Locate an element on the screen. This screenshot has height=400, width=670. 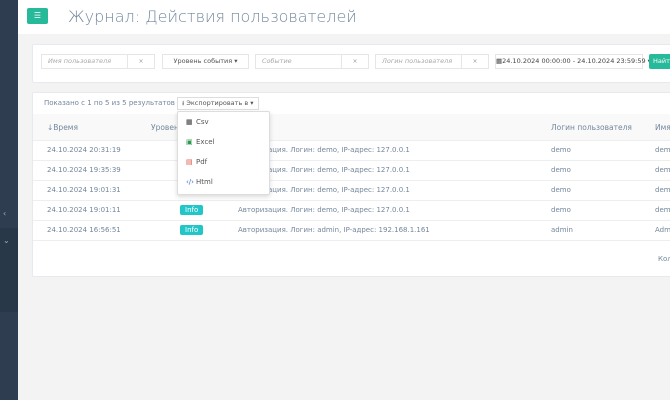
event-level-dropdown: Уровень события ▾ is located at coordinates (205, 61).